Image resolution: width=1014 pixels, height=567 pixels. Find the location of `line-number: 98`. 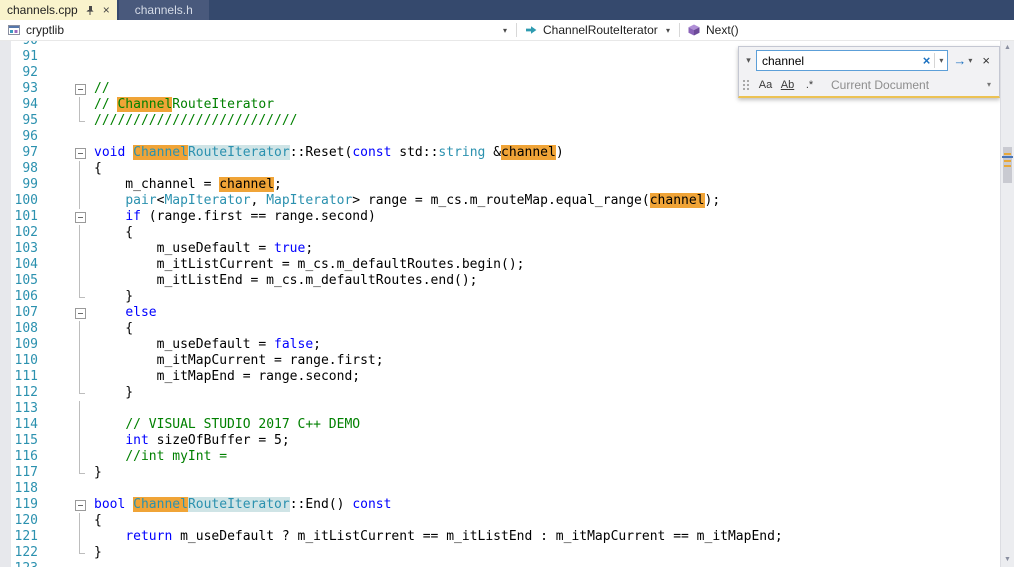

line-number: 98 is located at coordinates (30, 168).